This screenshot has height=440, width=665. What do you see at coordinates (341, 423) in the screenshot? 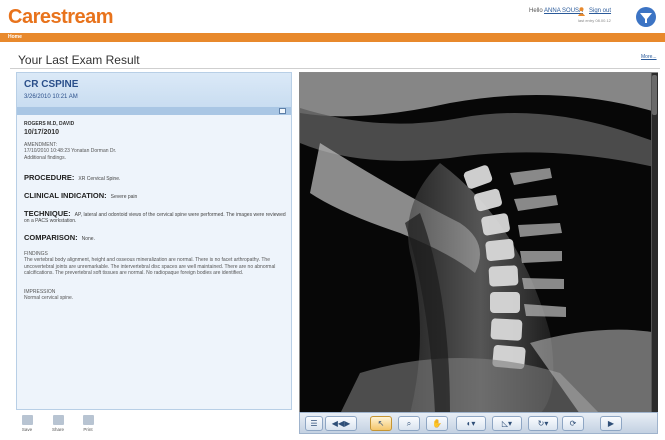
I see `cine-icon: ◀◀▶` at bounding box center [341, 423].